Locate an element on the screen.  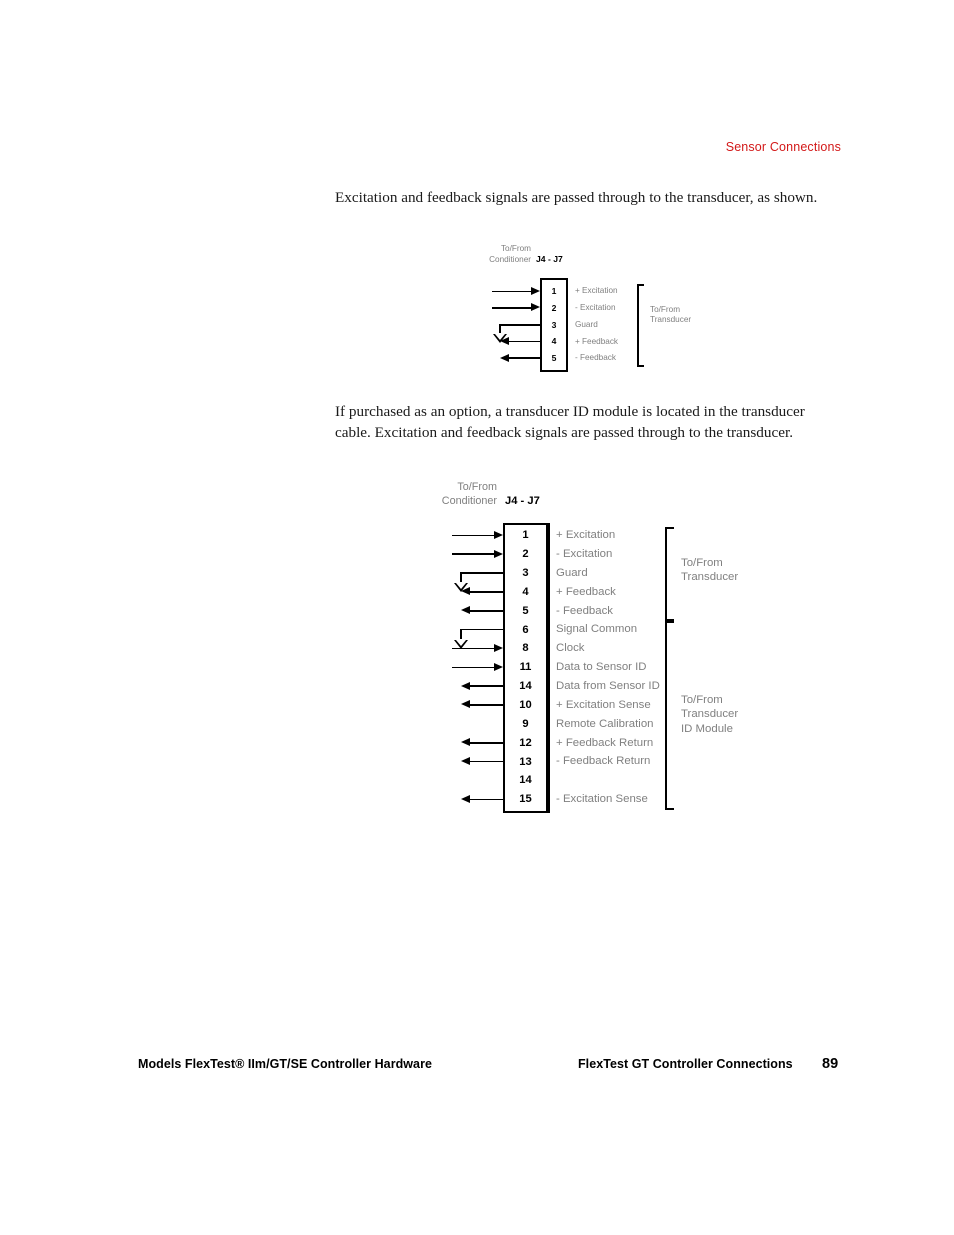
pin-number: 1 is located at coordinates (525, 535).